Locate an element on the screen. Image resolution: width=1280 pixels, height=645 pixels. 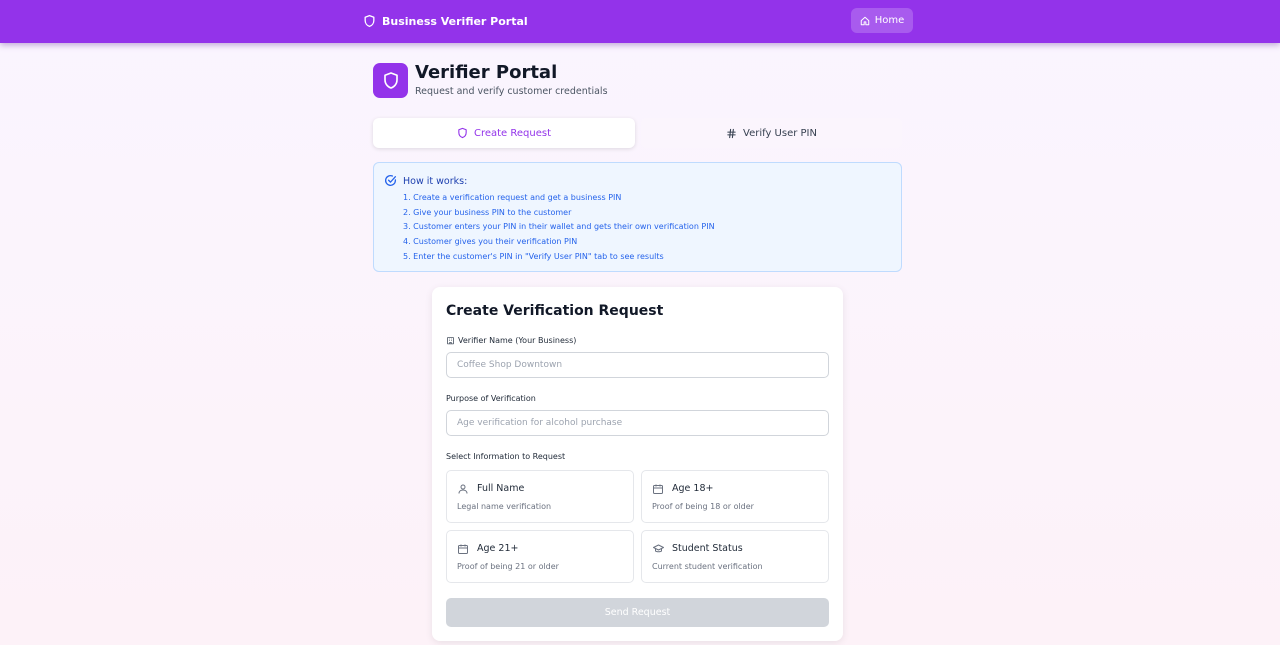
label-text: Verifier Name (Your Business) is located at coordinates (517, 340).